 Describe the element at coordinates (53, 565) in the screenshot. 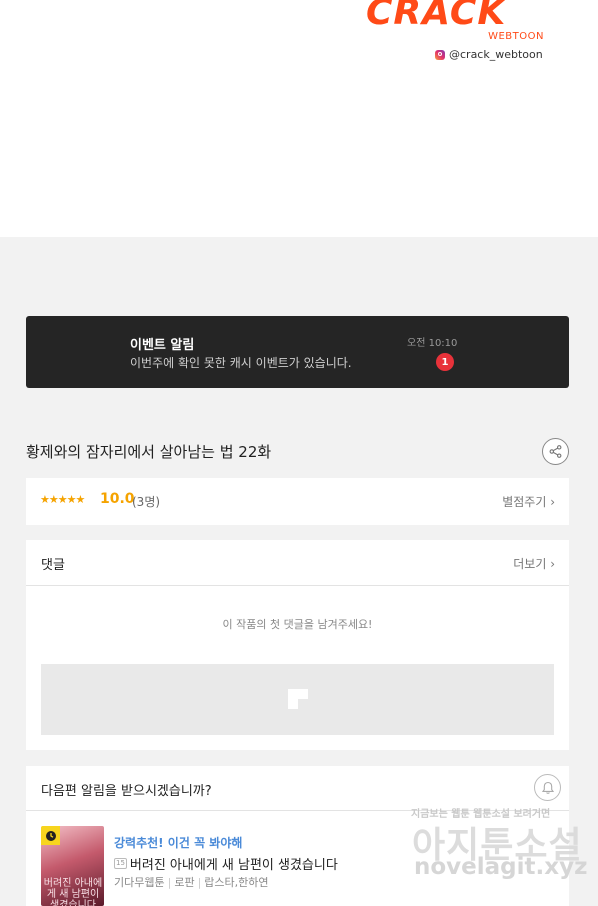

I see `comments-title: 댓글` at that location.